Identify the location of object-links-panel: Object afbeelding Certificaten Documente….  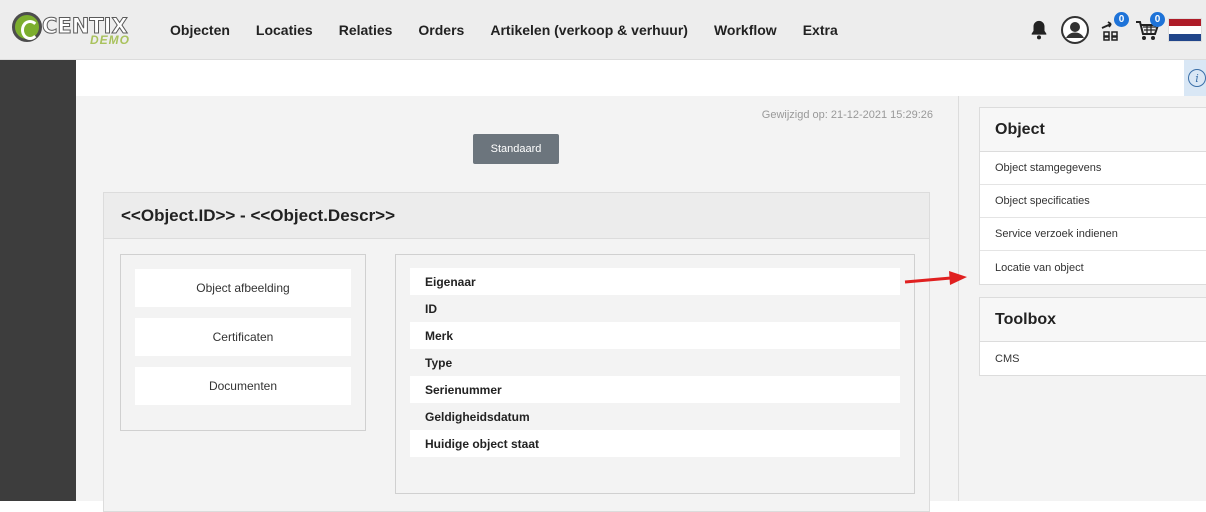
(243, 342).